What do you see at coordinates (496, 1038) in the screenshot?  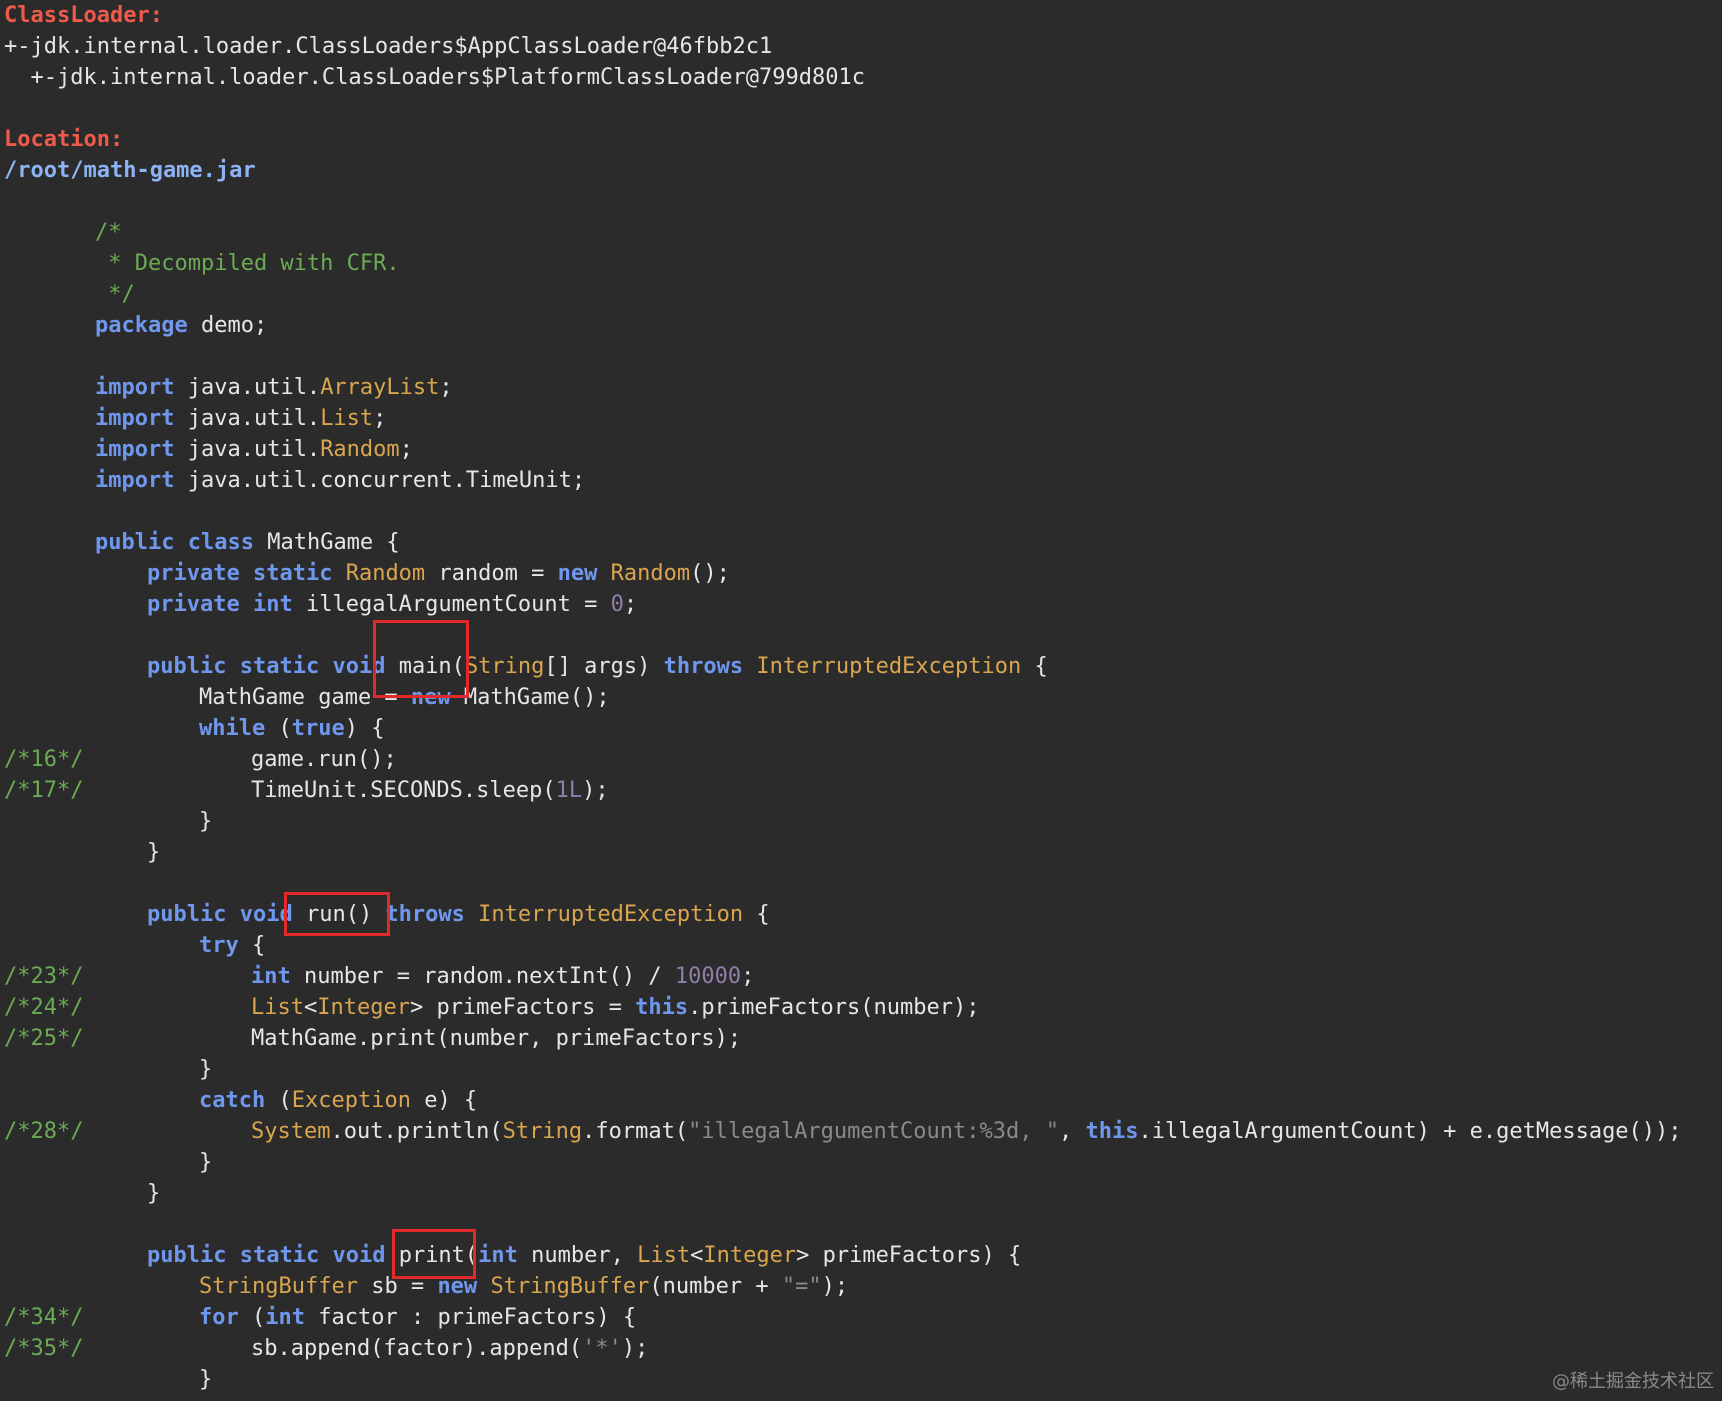 I see `code-line: MathGame.print(number, primeFactors);` at bounding box center [496, 1038].